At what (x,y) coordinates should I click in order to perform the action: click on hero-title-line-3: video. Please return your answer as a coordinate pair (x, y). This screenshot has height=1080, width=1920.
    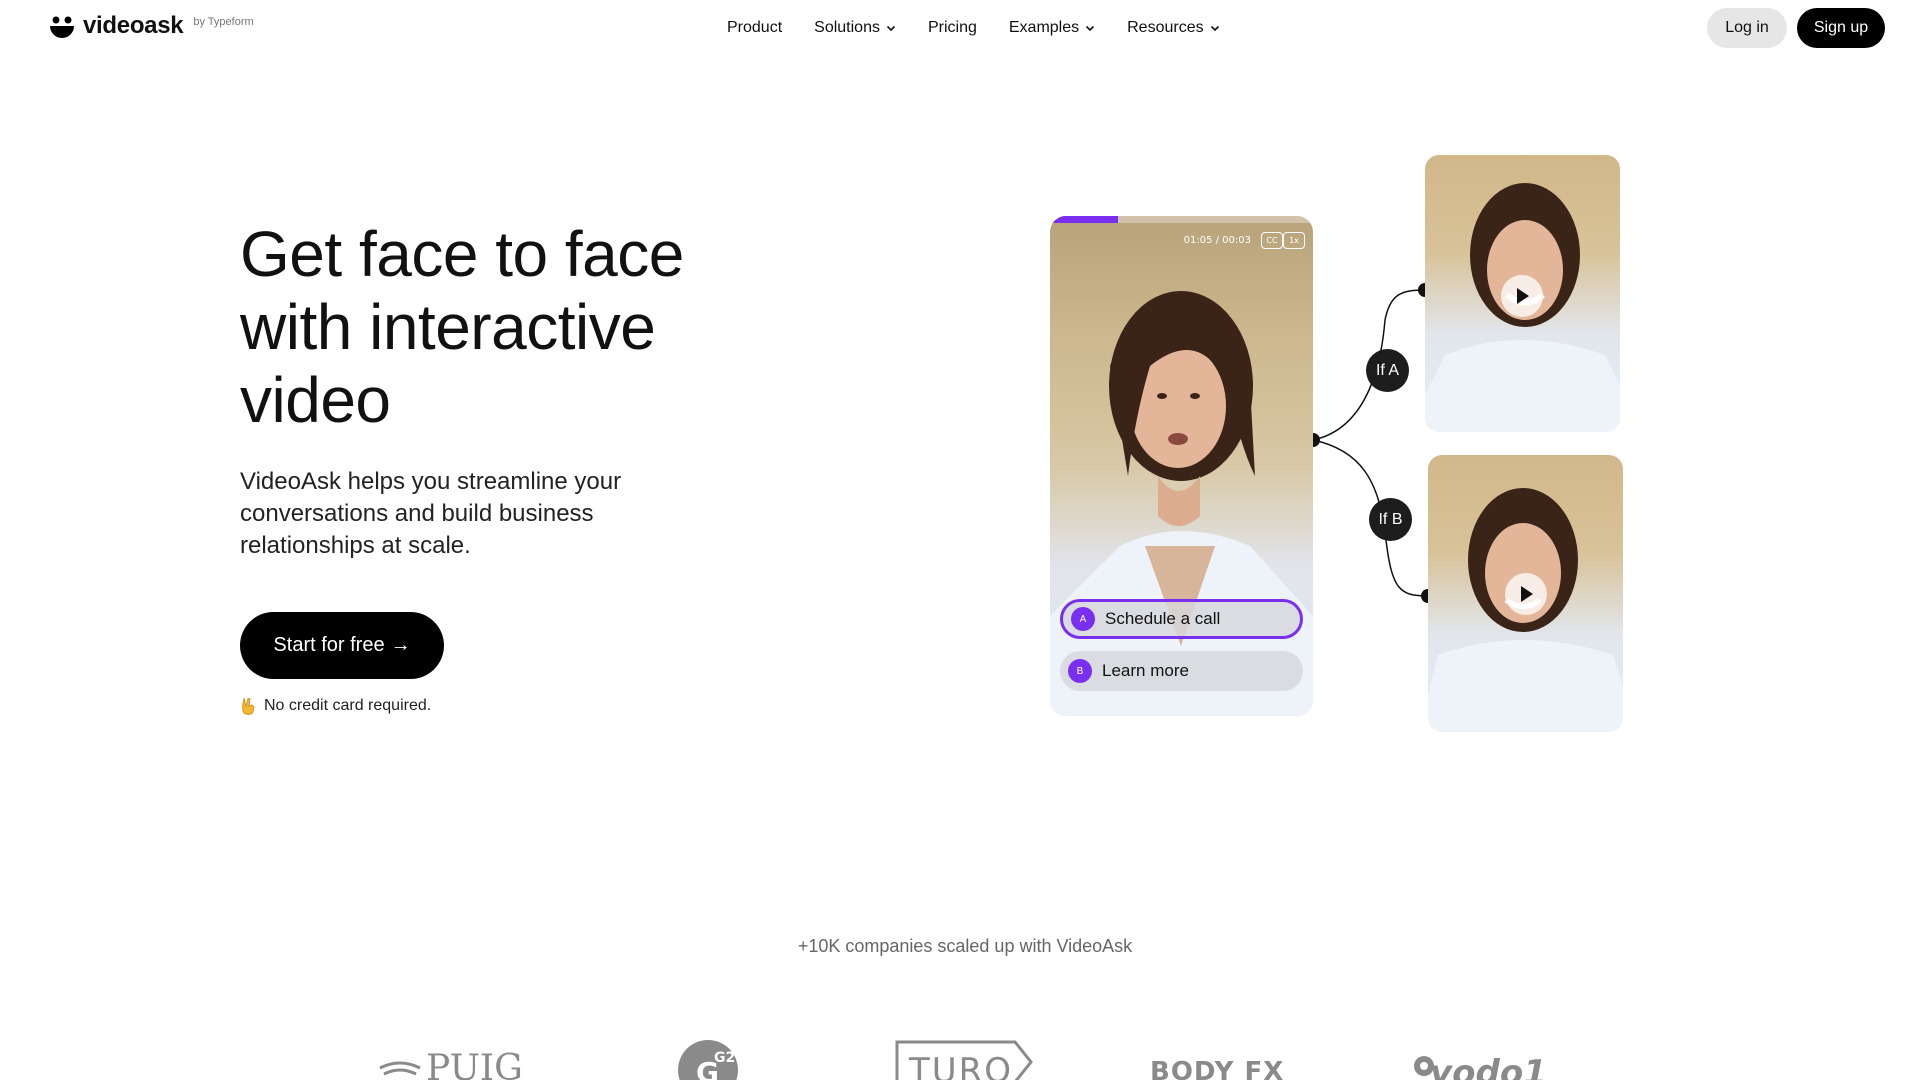
    Looking at the image, I should click on (315, 400).